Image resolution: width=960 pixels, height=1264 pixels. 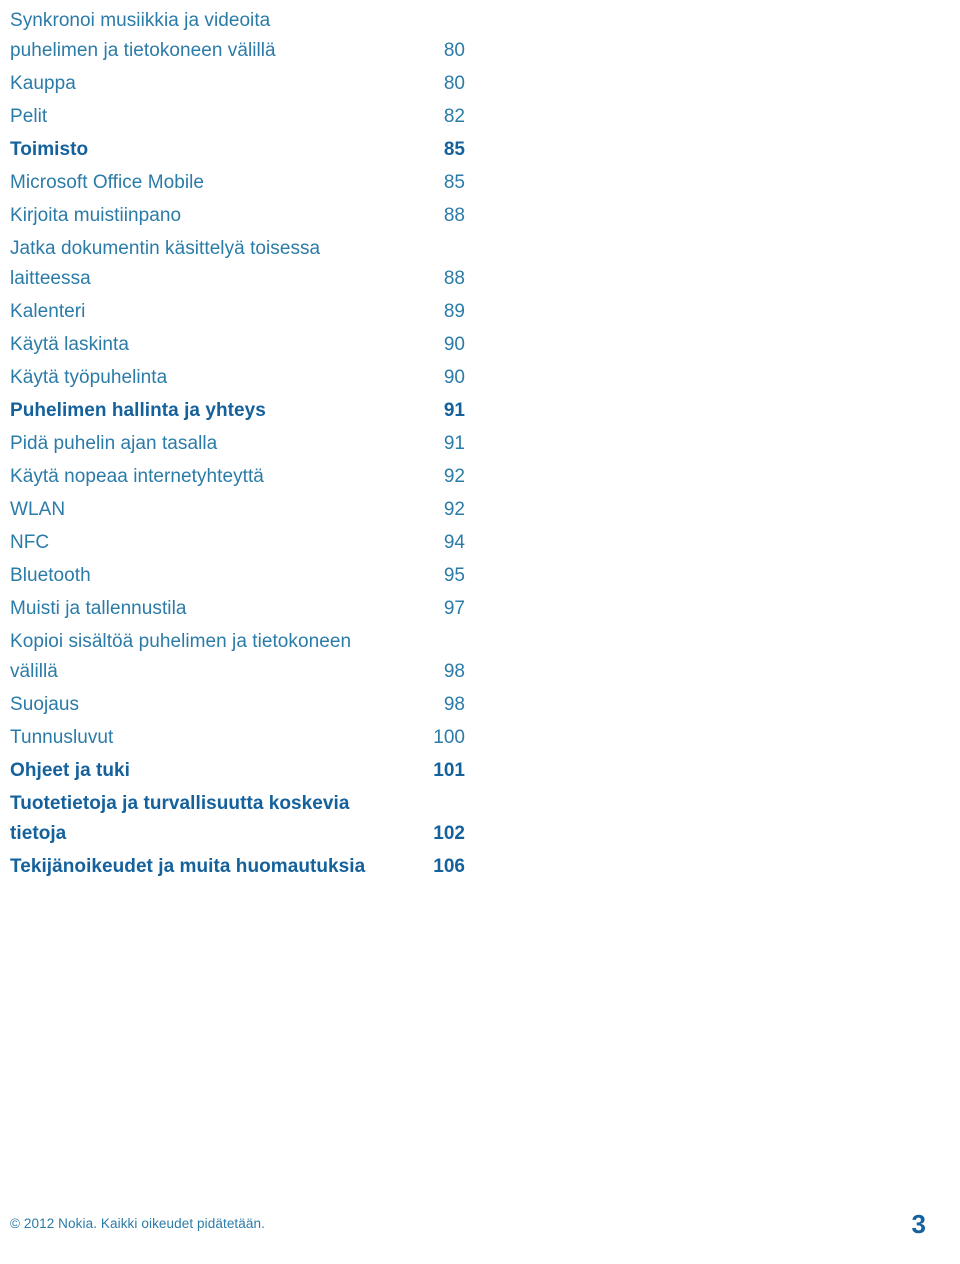 What do you see at coordinates (62, 737) in the screenshot?
I see `toc-entry-title: Tunnusluvut` at bounding box center [62, 737].